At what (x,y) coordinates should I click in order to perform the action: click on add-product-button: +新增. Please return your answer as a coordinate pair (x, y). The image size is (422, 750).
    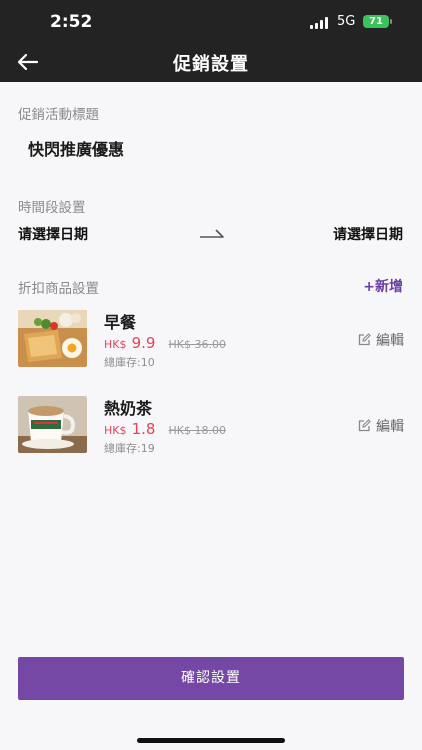
    Looking at the image, I should click on (383, 286).